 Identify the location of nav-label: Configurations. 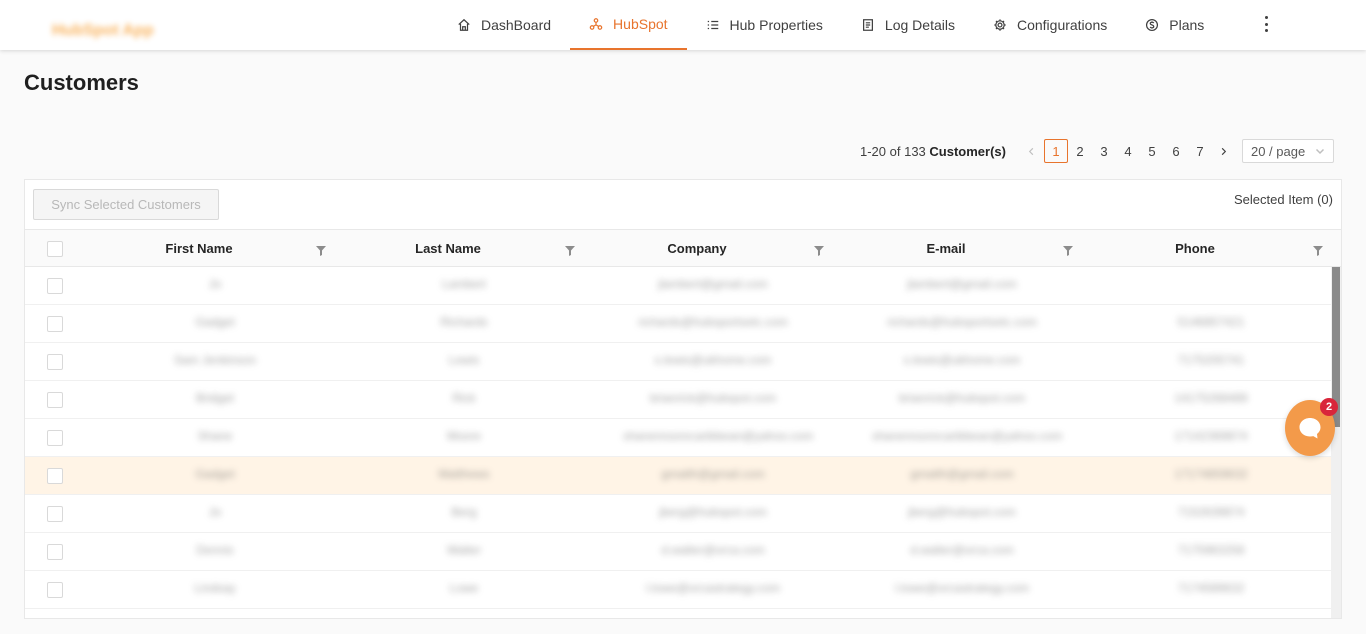
(1062, 25).